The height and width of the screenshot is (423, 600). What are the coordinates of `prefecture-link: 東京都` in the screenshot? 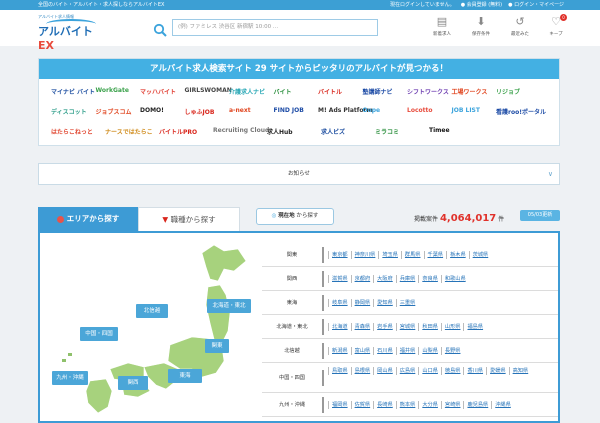 It's located at (339, 255).